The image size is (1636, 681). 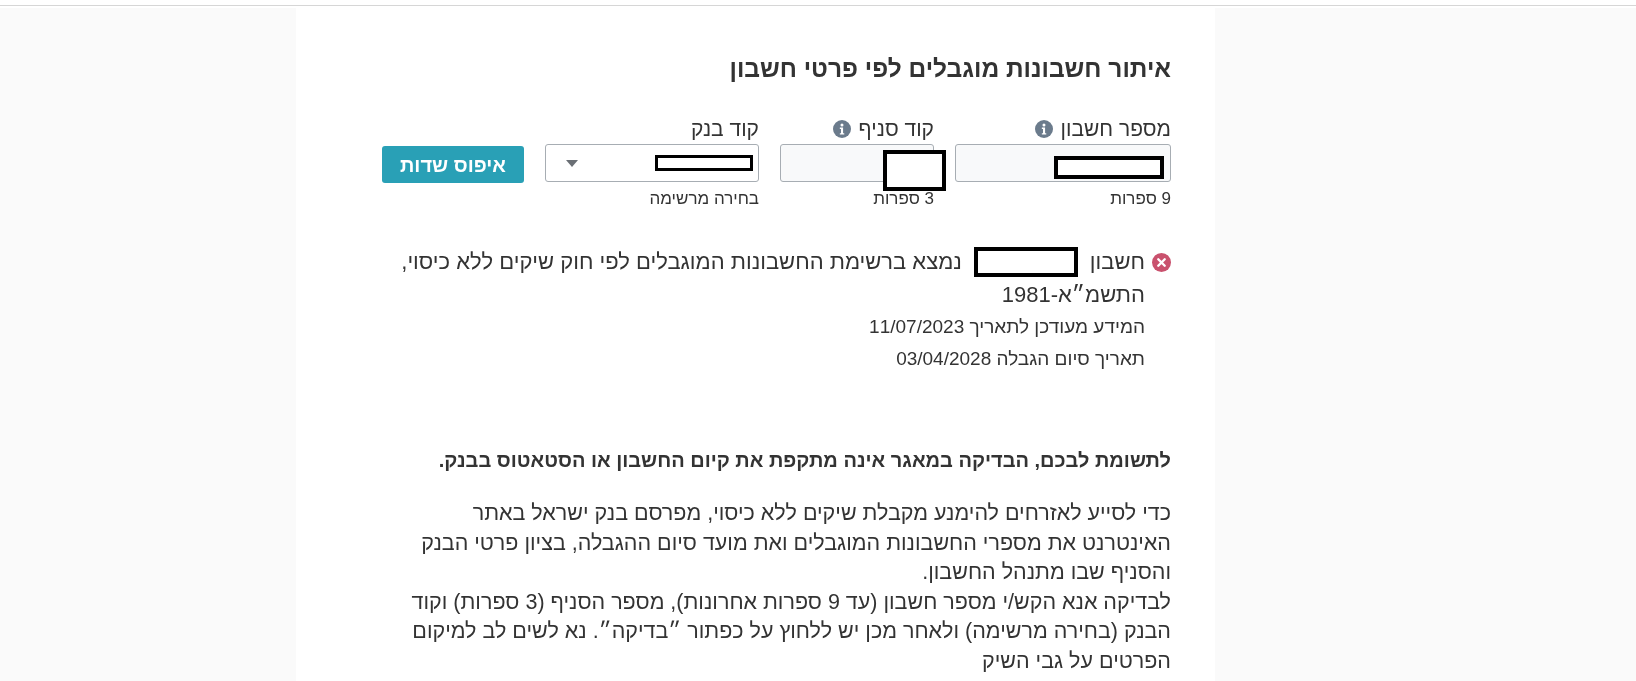 I want to click on caret-icon, so click(x=572, y=163).